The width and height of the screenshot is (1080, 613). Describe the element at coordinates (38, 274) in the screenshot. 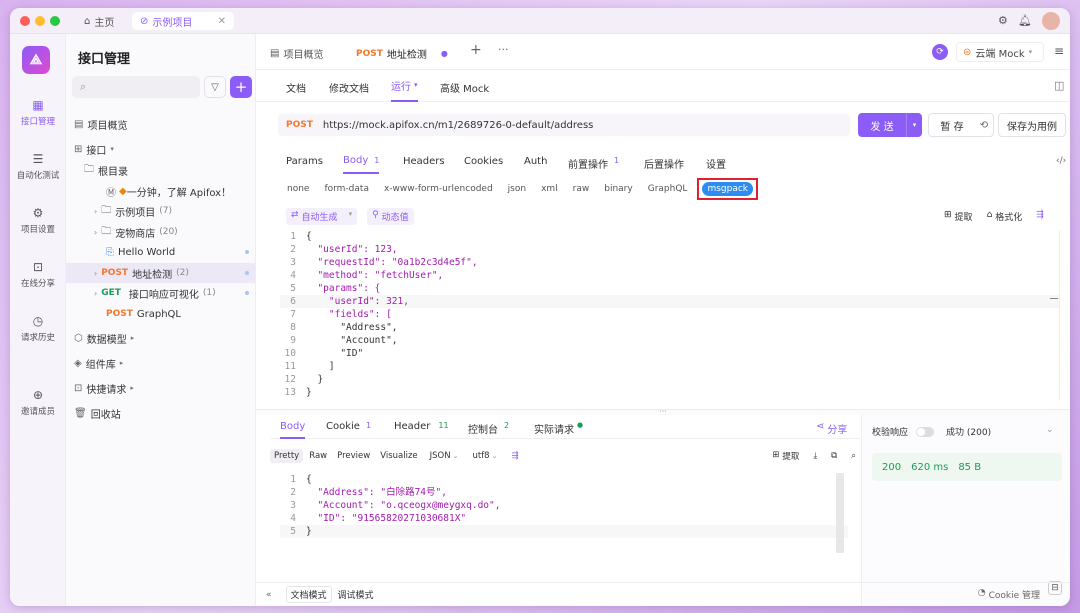

I see `nav-item-3: ⊡ 在线分享` at that location.